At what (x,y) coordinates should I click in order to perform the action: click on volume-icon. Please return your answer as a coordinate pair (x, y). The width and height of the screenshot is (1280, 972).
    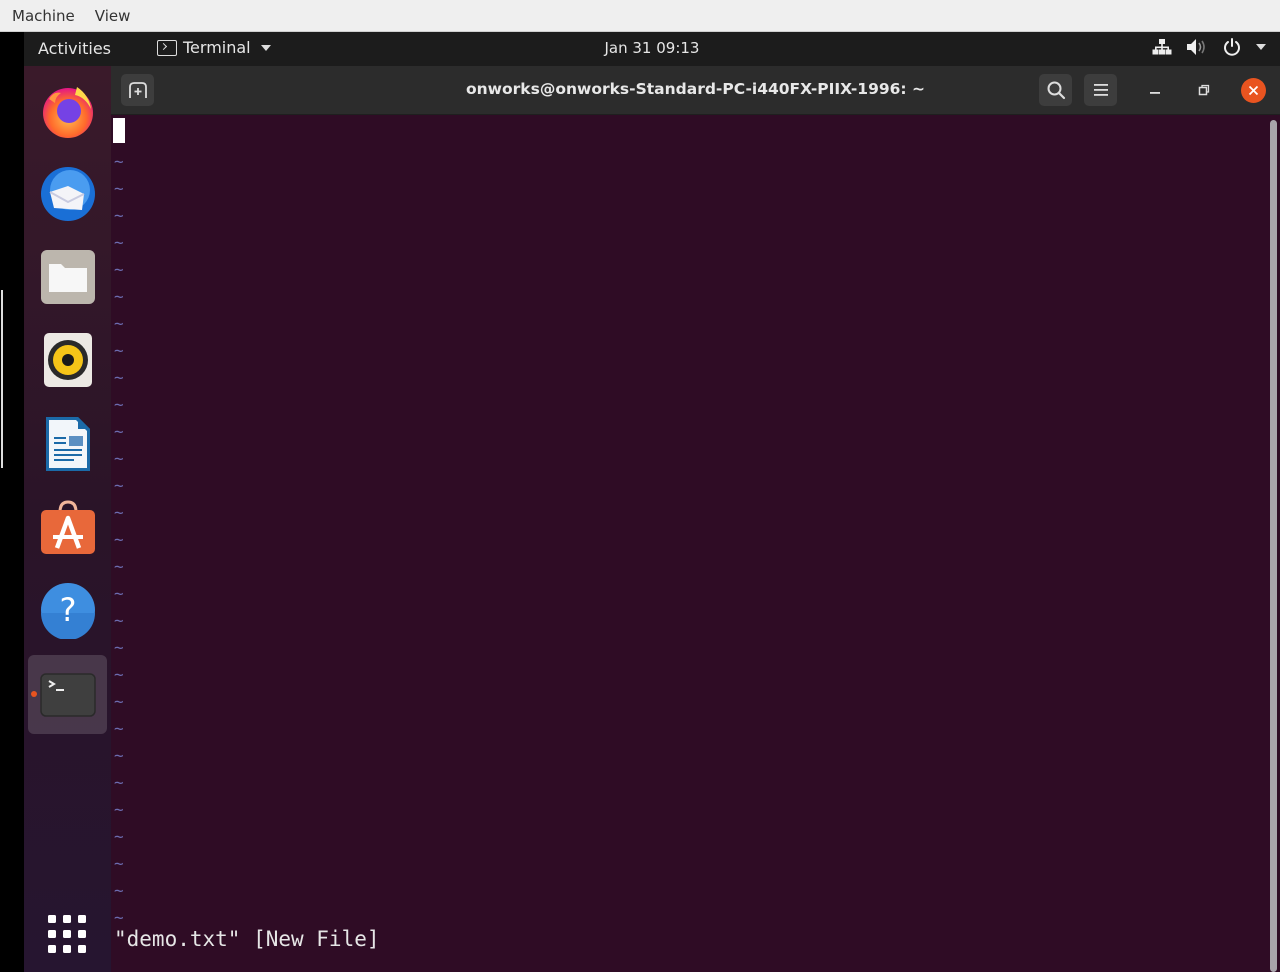
    Looking at the image, I should click on (1196, 47).